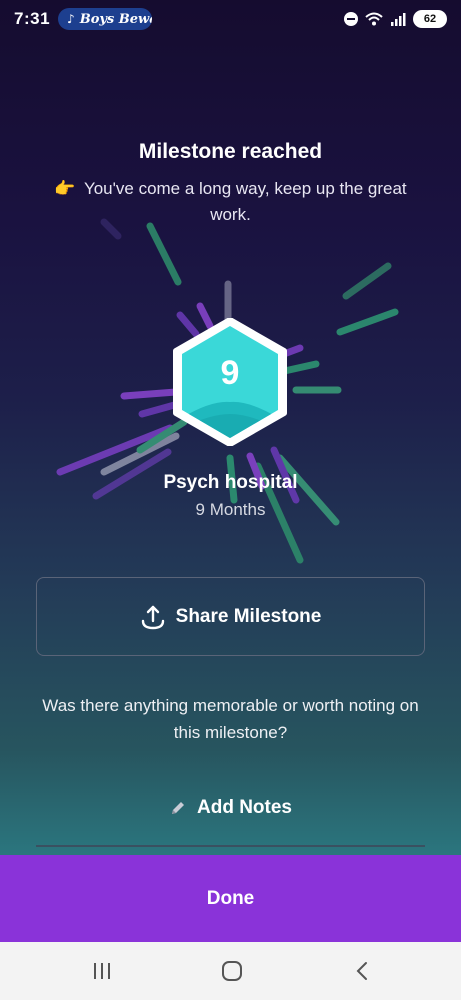 Image resolution: width=461 pixels, height=1000 pixels. I want to click on milestone-name: Psych hospital, so click(230, 482).